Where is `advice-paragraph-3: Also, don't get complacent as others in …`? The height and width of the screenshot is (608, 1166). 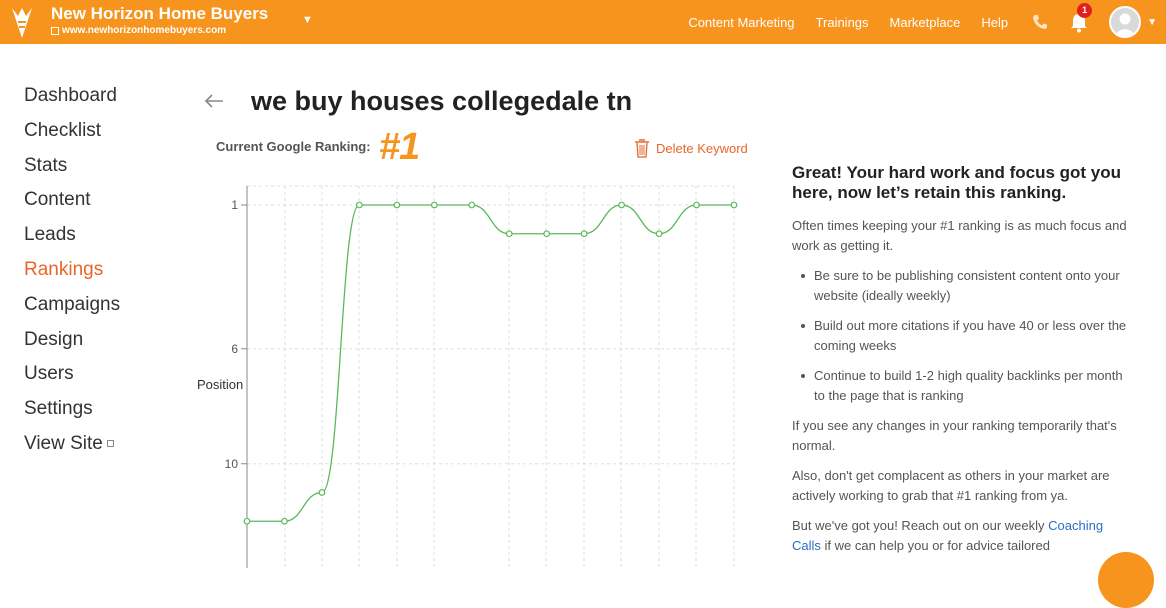 advice-paragraph-3: Also, don't get complacent as others in … is located at coordinates (951, 485).